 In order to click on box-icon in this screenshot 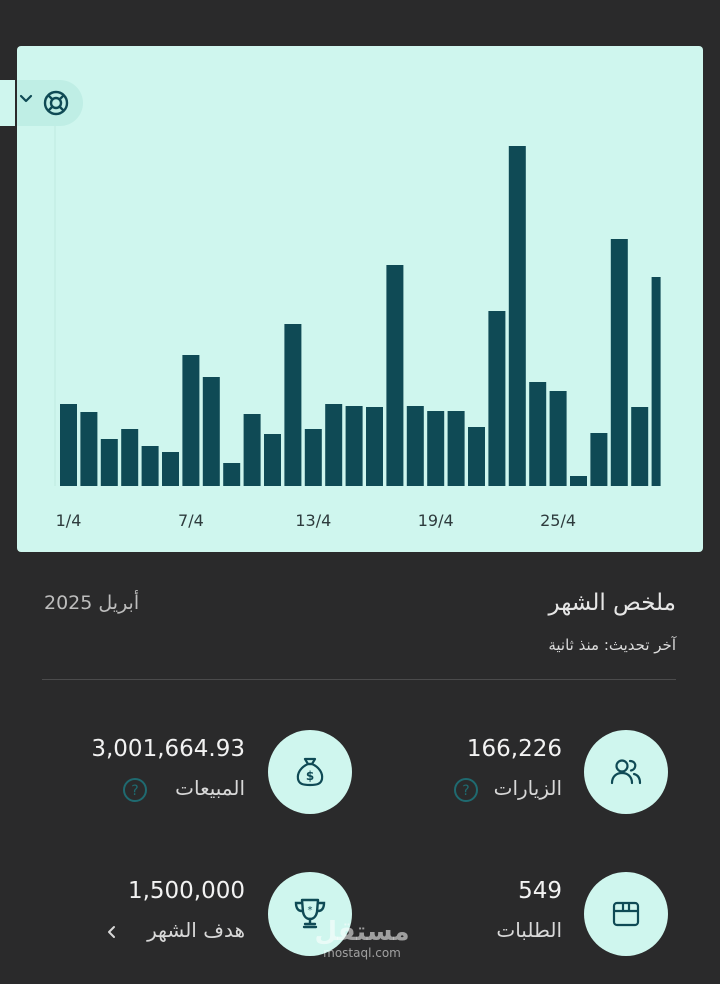, I will do `click(626, 914)`.